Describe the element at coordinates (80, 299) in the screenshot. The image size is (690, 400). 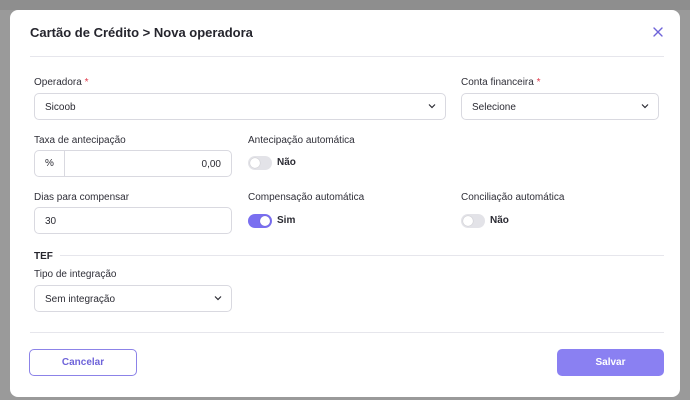
I see `tipo-integracao-value: Sem integração` at that location.